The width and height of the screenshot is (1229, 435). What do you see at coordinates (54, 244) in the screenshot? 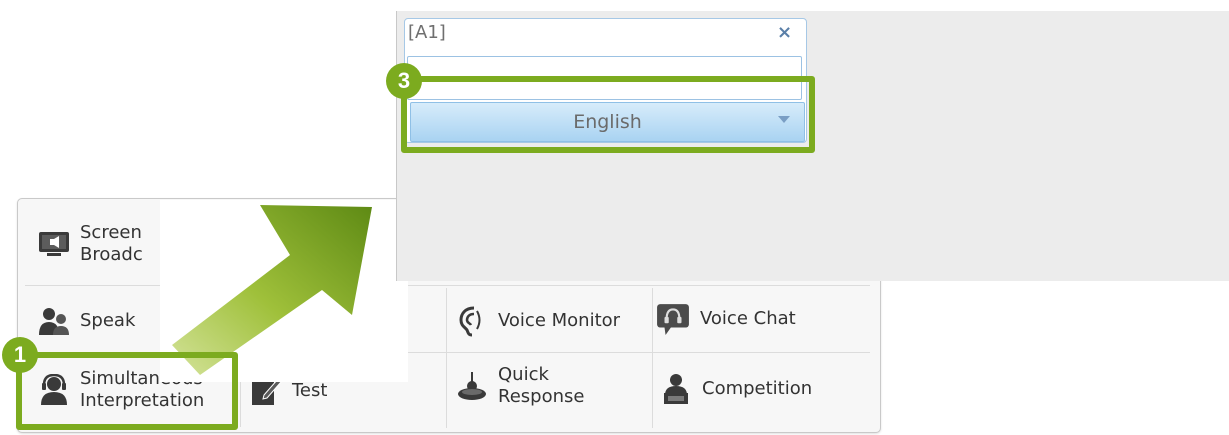
I see `monitor-speaker-icon` at bounding box center [54, 244].